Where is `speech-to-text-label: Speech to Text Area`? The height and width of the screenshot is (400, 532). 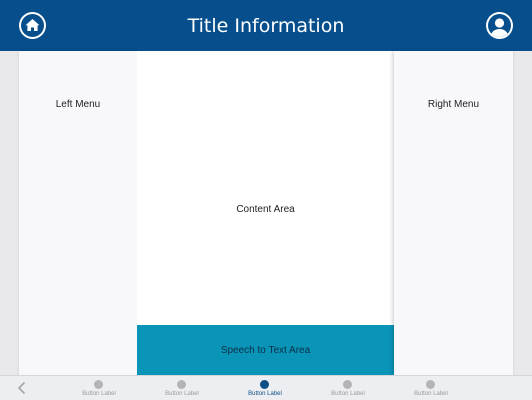
speech-to-text-label: Speech to Text Area is located at coordinates (265, 350).